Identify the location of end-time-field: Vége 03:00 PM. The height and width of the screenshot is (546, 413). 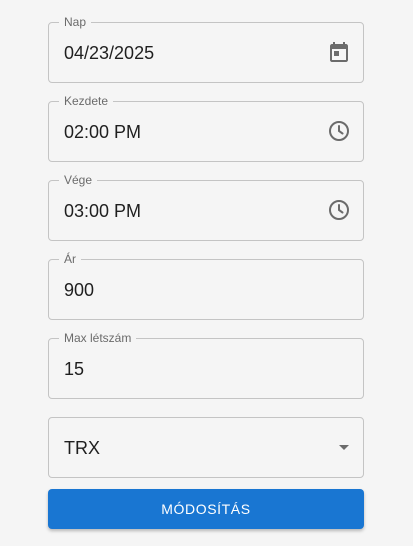
(206, 207).